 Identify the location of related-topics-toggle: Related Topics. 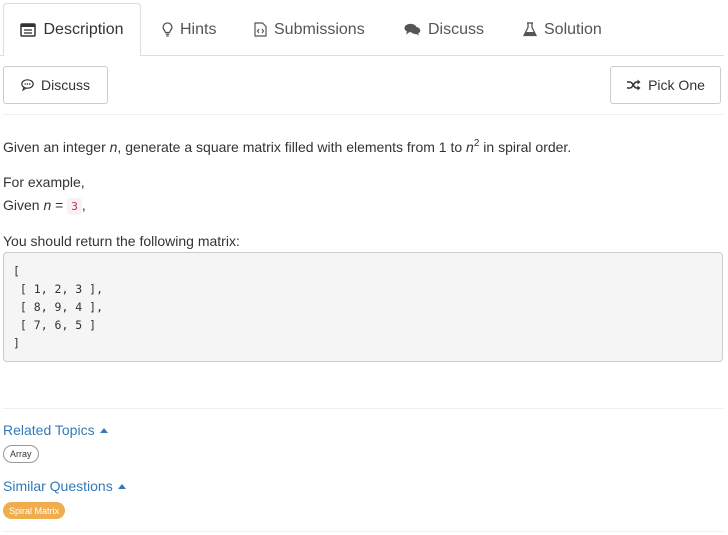
(55, 430).